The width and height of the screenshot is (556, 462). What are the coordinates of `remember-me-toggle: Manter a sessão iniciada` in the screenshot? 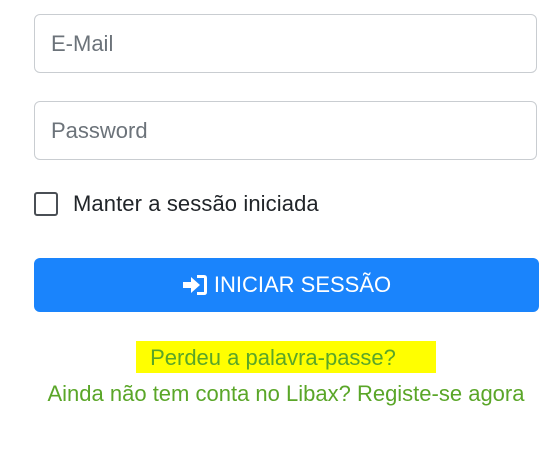 It's located at (176, 204).